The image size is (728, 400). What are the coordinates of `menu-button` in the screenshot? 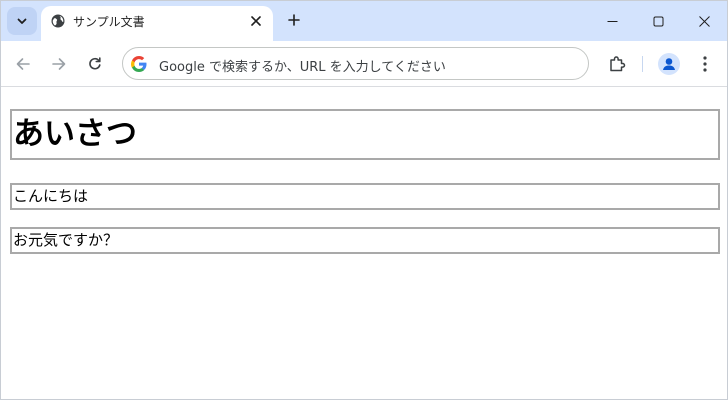 It's located at (705, 64).